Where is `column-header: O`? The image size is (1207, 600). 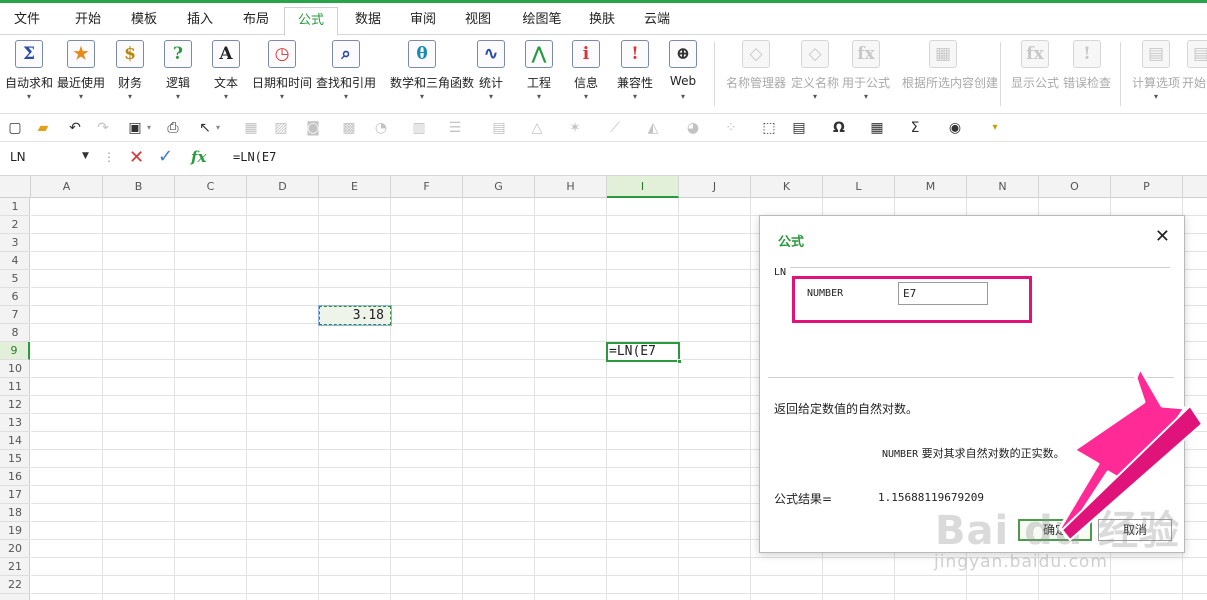 column-header: O is located at coordinates (1075, 187).